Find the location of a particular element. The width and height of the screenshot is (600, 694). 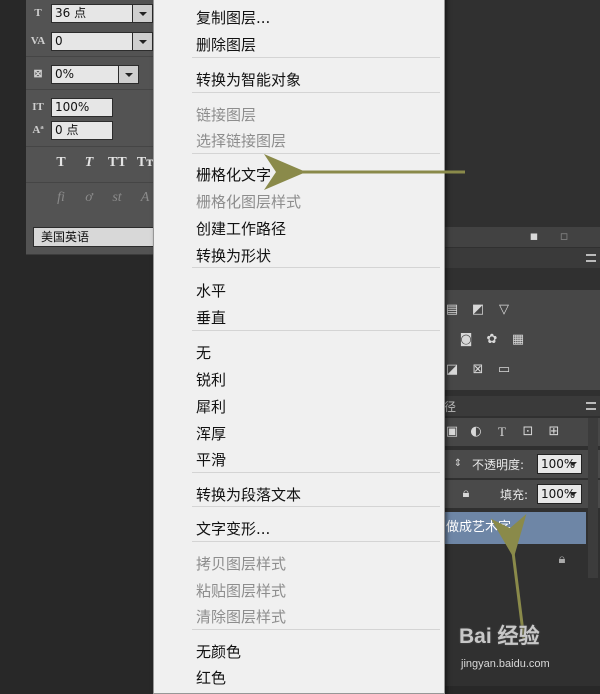

curves-icon: ◩ is located at coordinates (478, 310).